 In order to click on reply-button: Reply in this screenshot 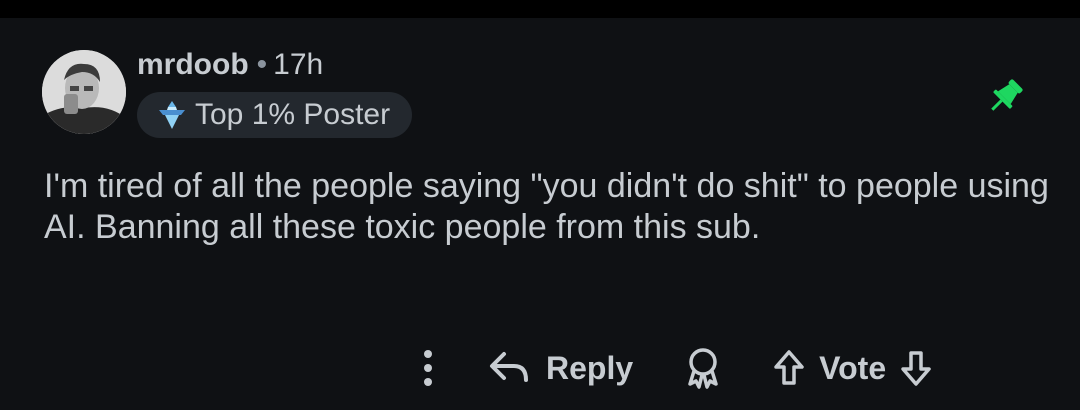, I will do `click(560, 368)`.